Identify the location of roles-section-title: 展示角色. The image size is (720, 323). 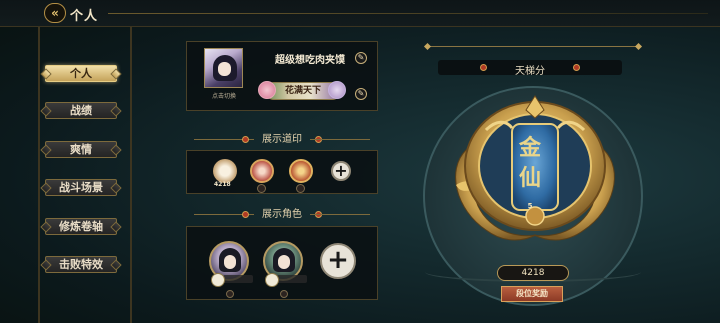
(282, 214).